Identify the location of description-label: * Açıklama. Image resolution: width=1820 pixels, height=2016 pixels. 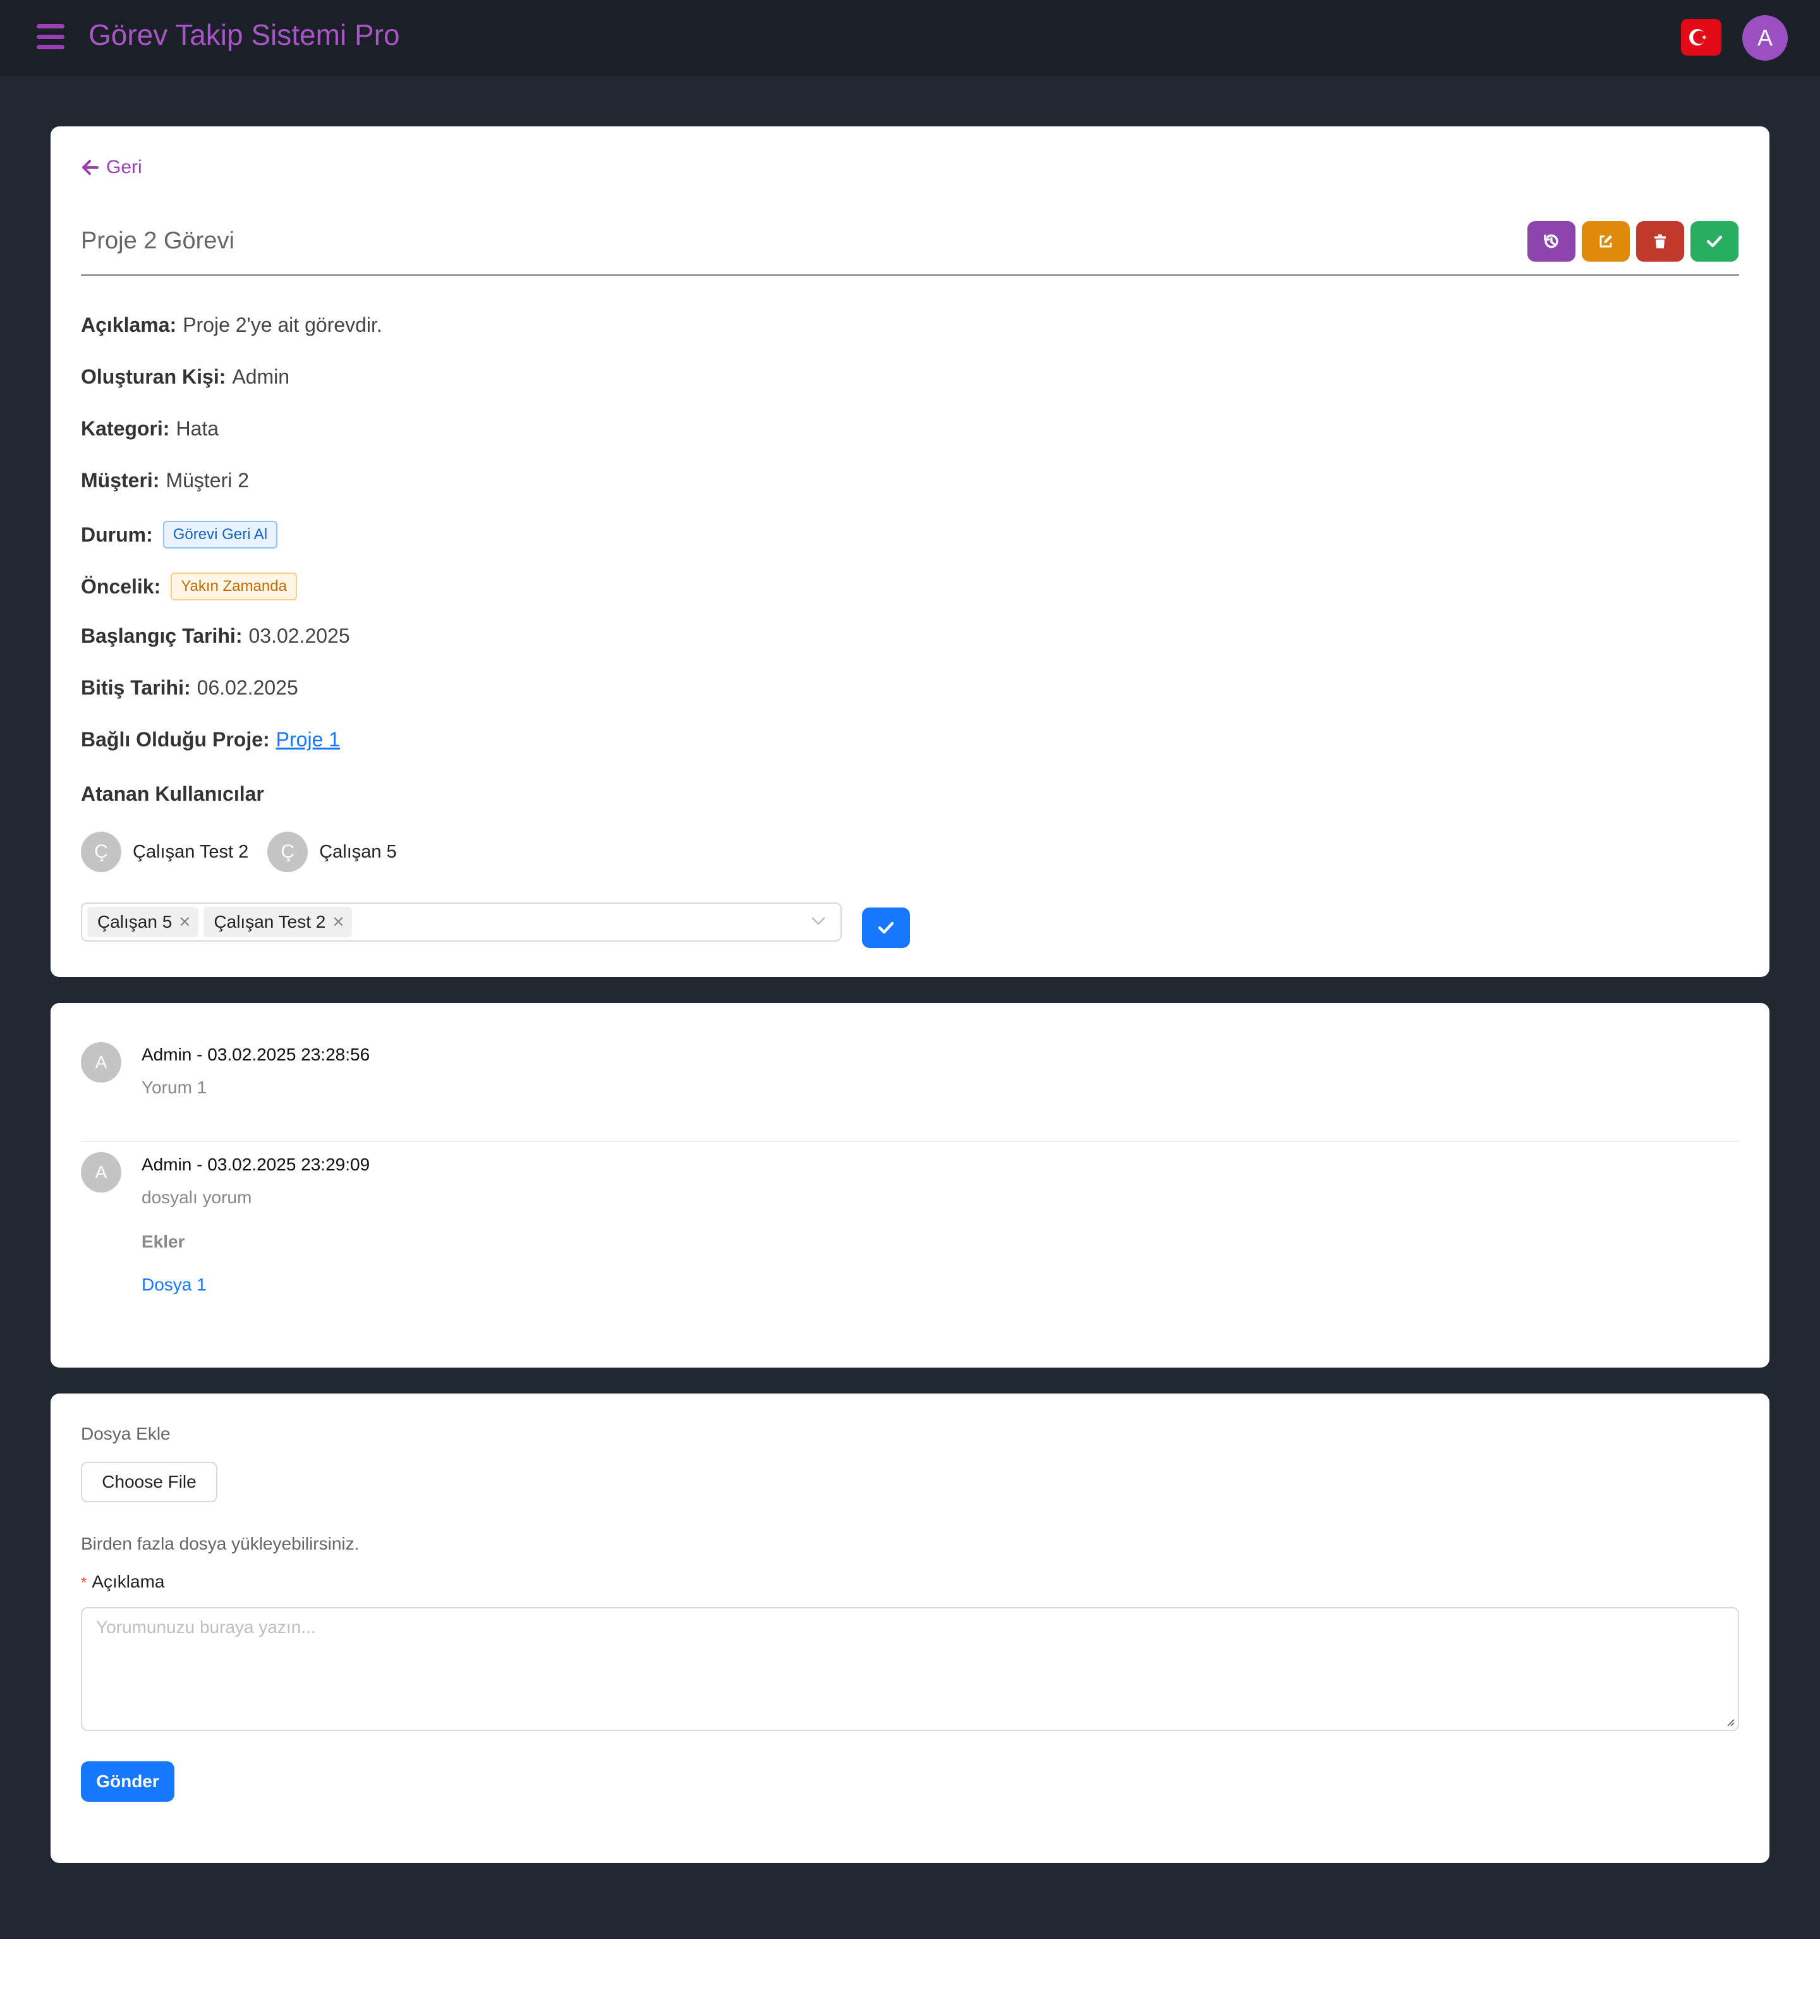
(123, 1582).